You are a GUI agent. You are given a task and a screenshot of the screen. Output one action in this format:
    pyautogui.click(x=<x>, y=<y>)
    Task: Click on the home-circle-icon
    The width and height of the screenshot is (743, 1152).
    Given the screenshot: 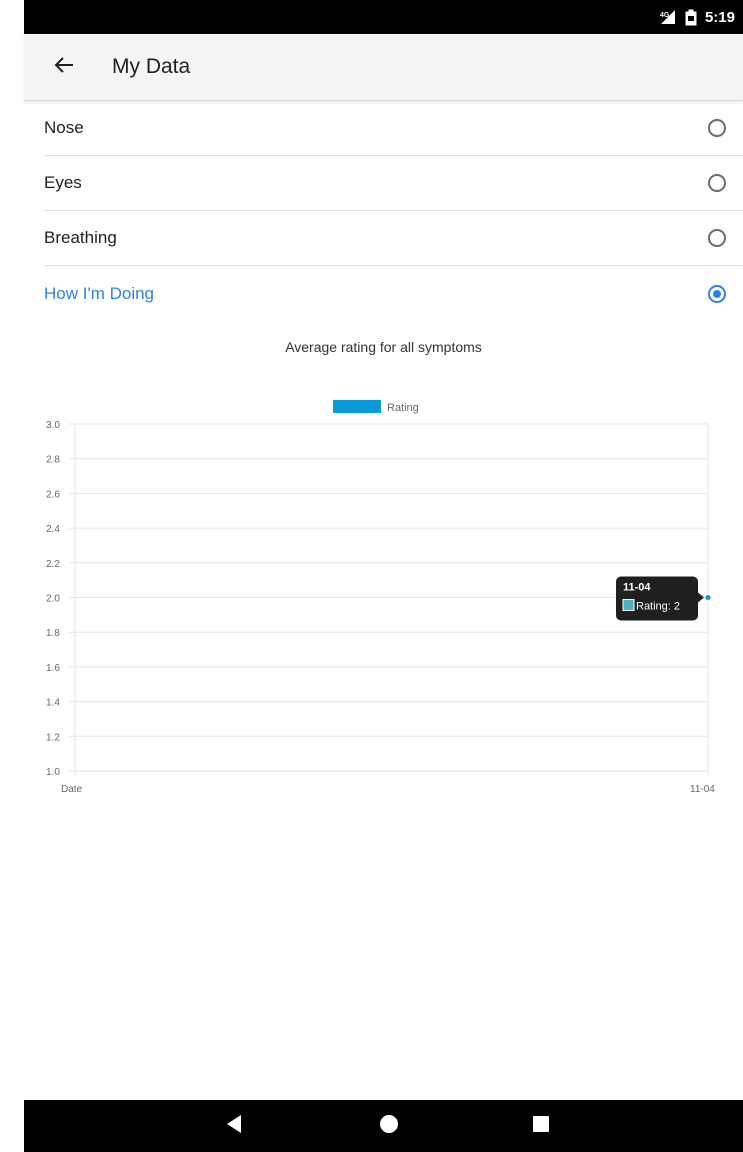 What is the action you would take?
    pyautogui.click(x=389, y=1126)
    